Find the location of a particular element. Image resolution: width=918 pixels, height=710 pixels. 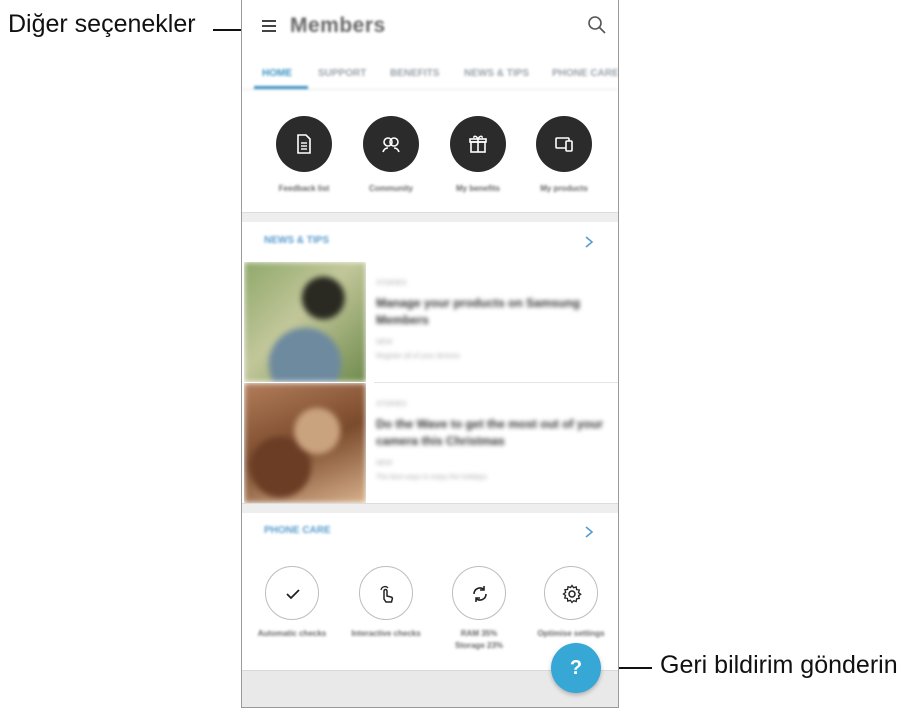

care-interactive-checks: Interactive checks is located at coordinates (386, 603).